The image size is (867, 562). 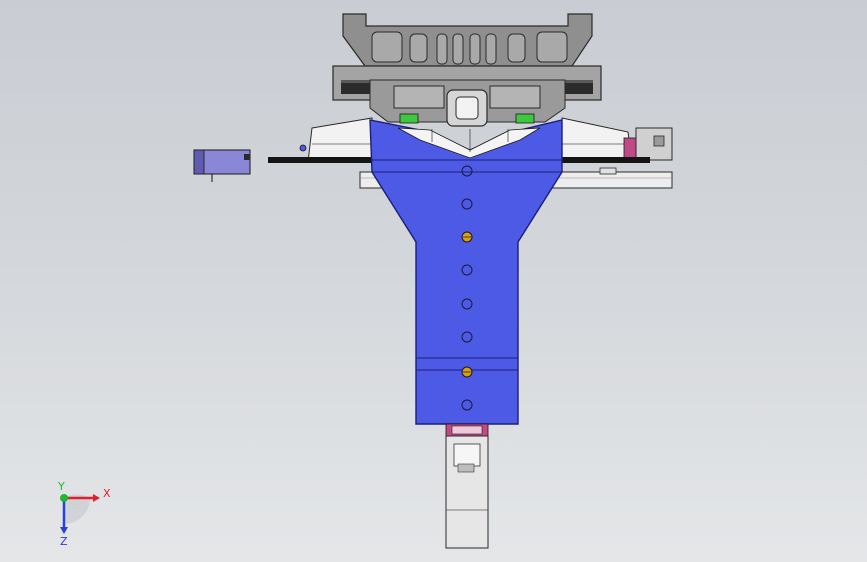 What do you see at coordinates (617, 140) in the screenshot?
I see `side-plate-right` at bounding box center [617, 140].